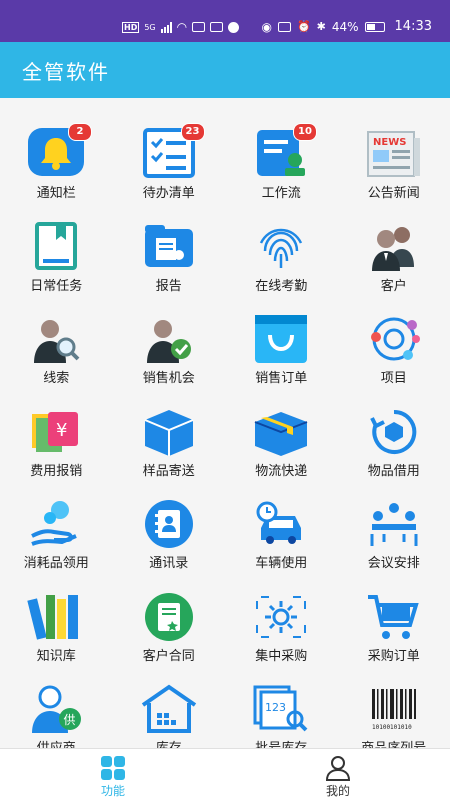 Image resolution: width=450 pixels, height=801 pixels. I want to click on grid-item-label: 日常任务, so click(56, 284).